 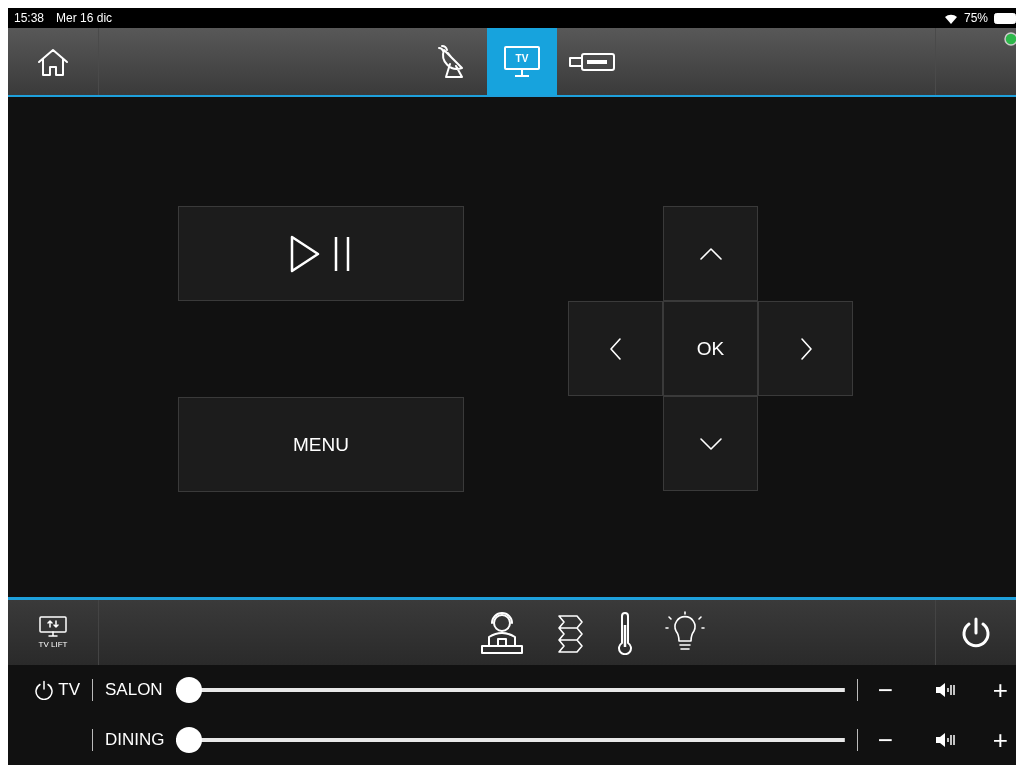 I want to click on hdmi-plug-icon, so click(x=592, y=61).